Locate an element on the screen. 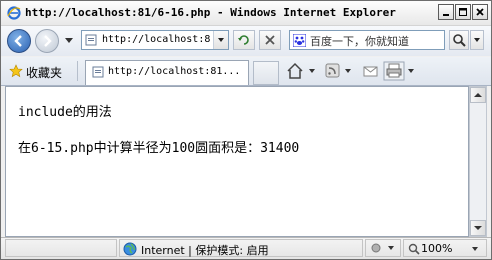  scroll-up-icon is located at coordinates (478, 95).